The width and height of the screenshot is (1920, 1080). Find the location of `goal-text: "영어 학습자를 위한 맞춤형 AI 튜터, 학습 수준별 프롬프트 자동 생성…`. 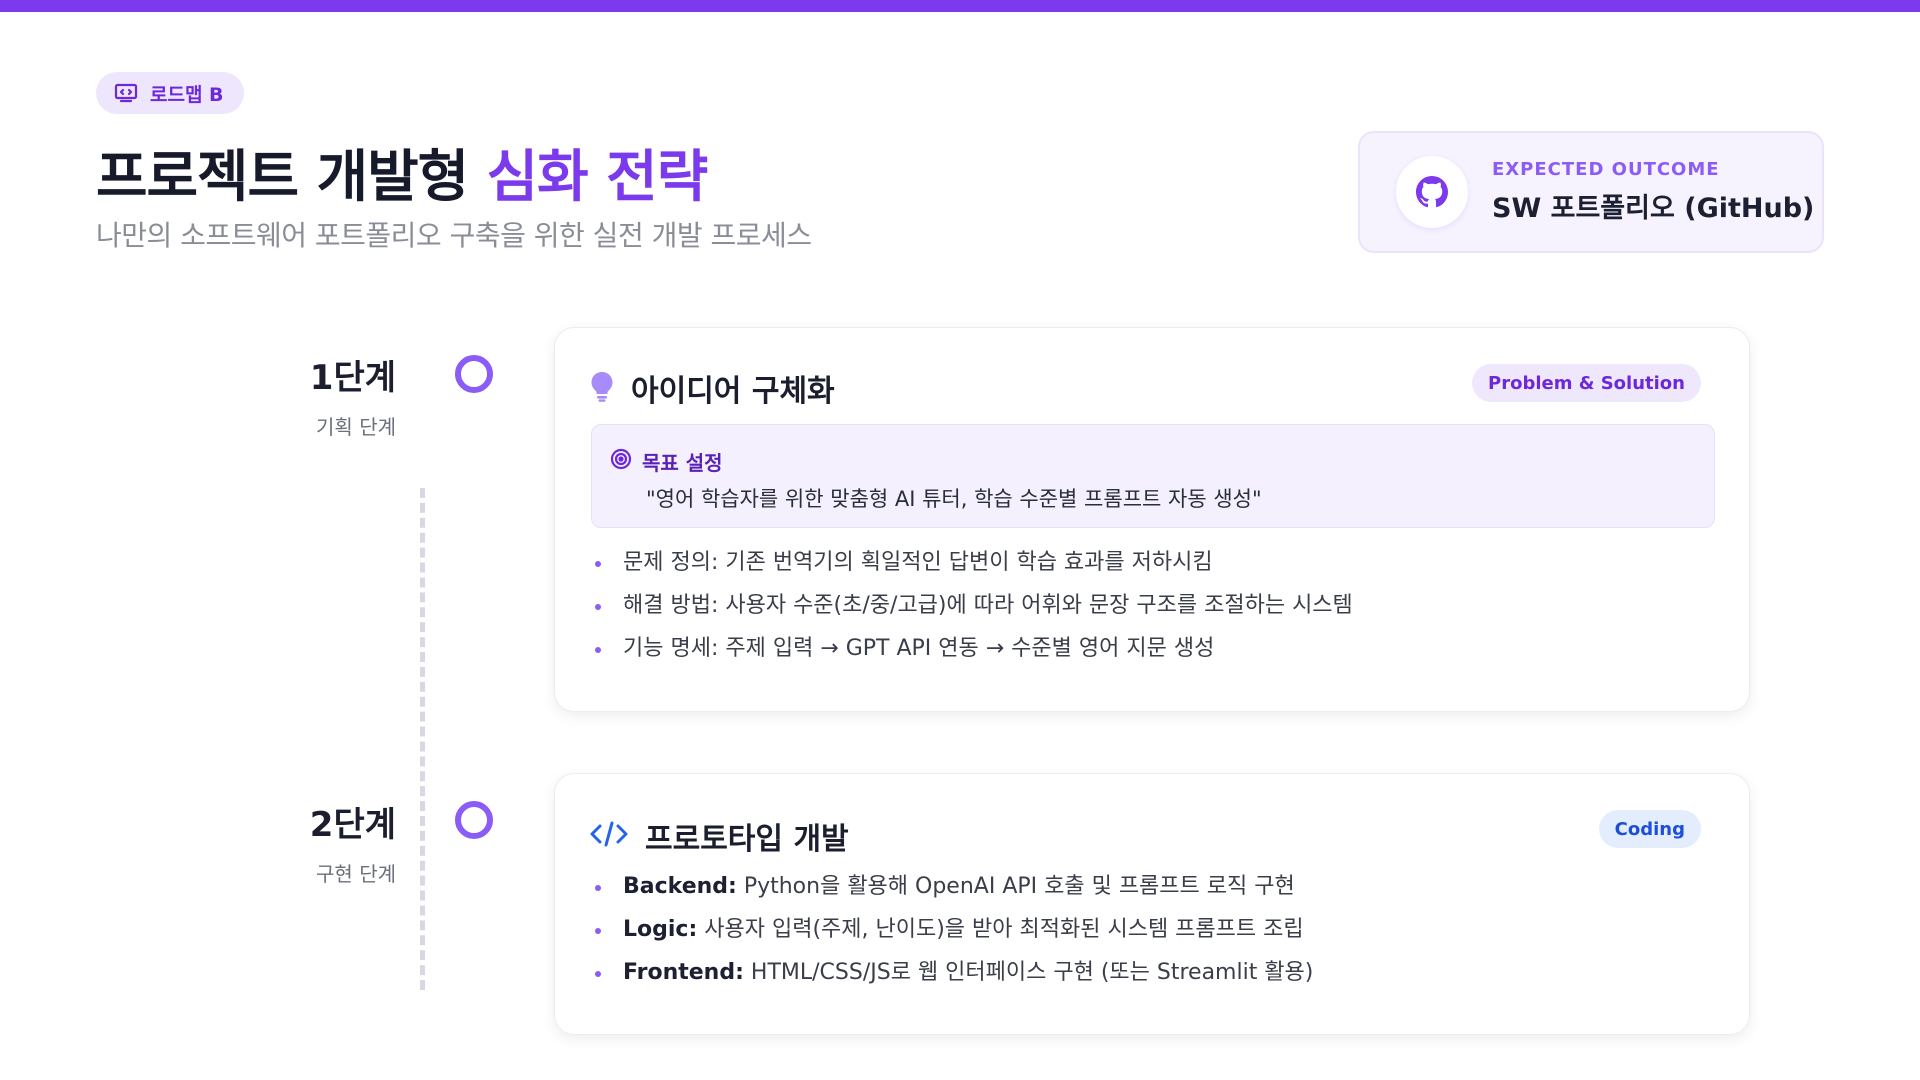

goal-text: "영어 학습자를 위한 맞춤형 AI 튜터, 학습 수준별 프롬프트 자동 생성… is located at coordinates (954, 499).